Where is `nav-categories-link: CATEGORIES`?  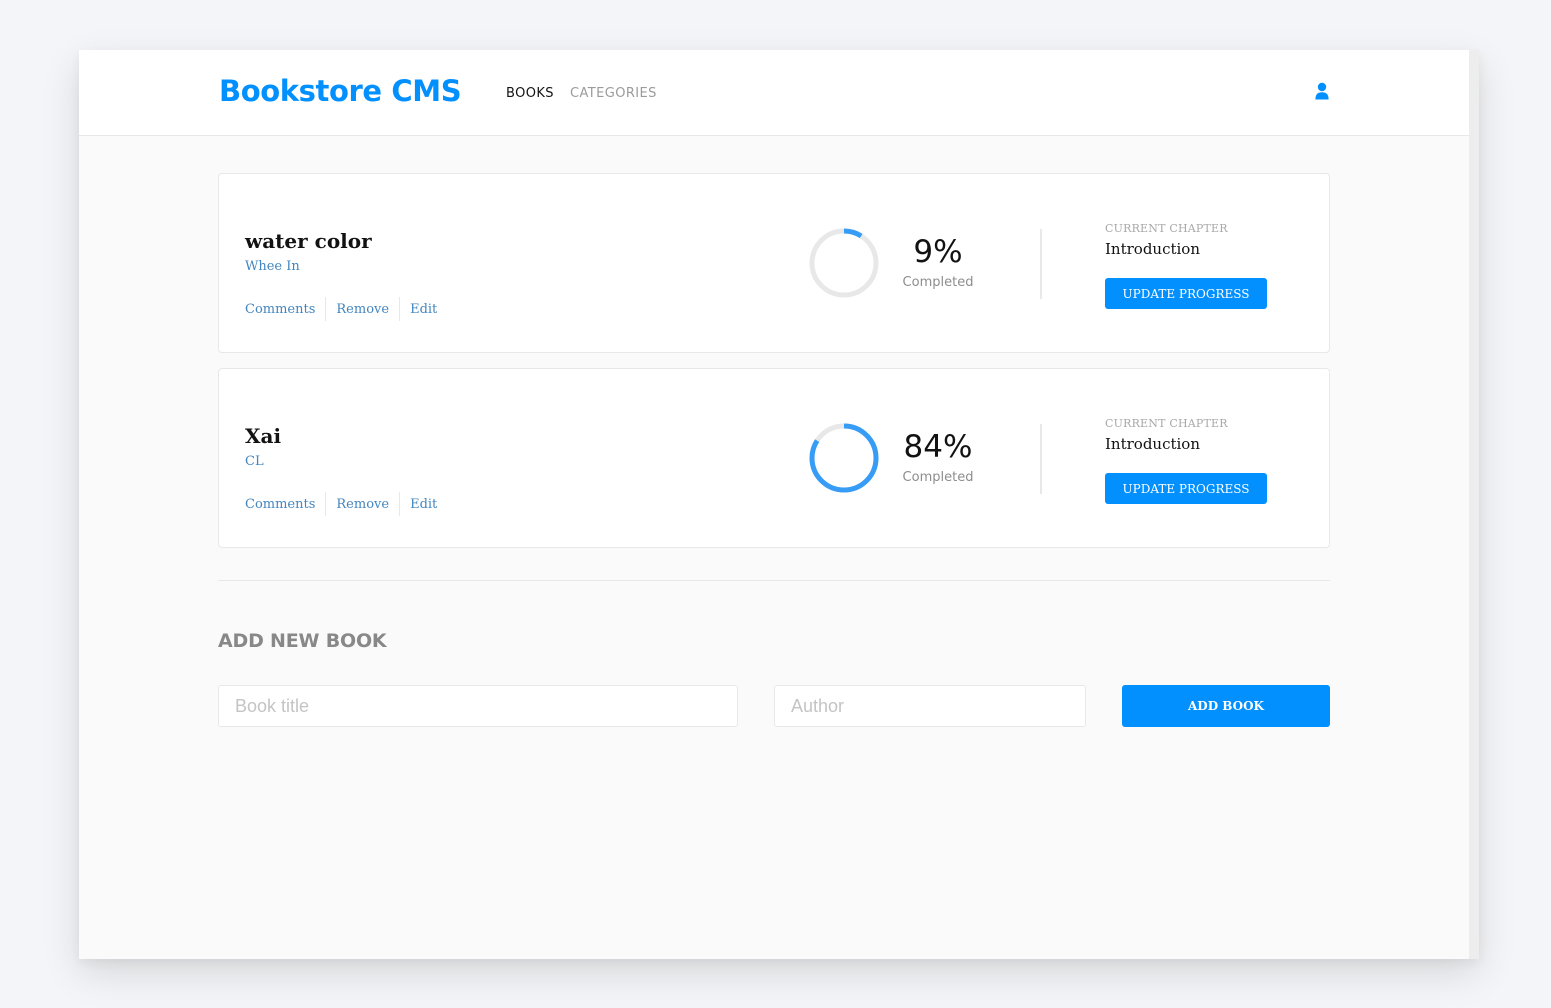
nav-categories-link: CATEGORIES is located at coordinates (613, 93).